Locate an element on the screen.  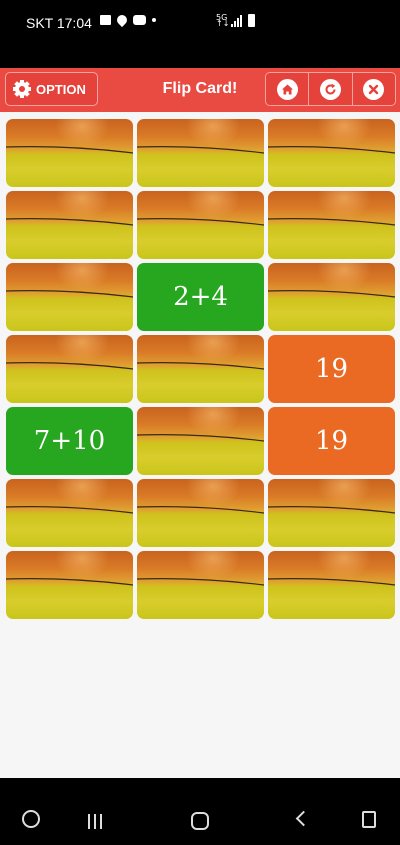
pin-icon is located at coordinates (122, 20).